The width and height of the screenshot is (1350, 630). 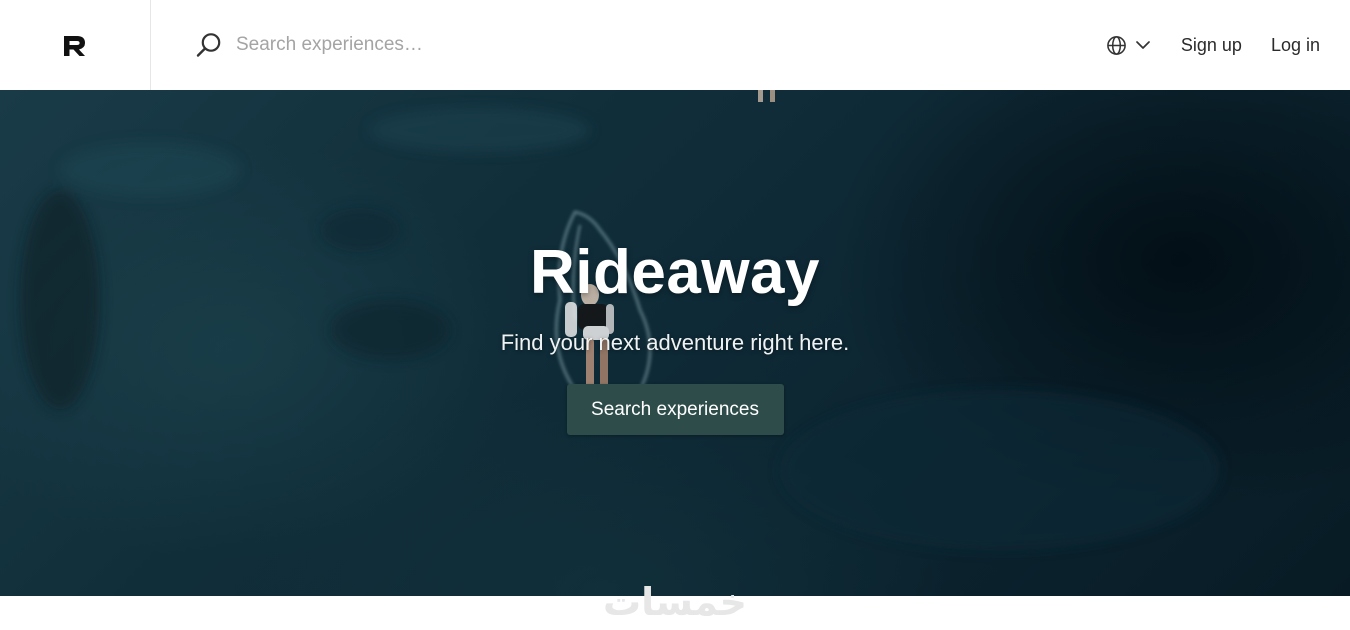 I want to click on account-navigation: Sign up Log in, so click(x=1228, y=45).